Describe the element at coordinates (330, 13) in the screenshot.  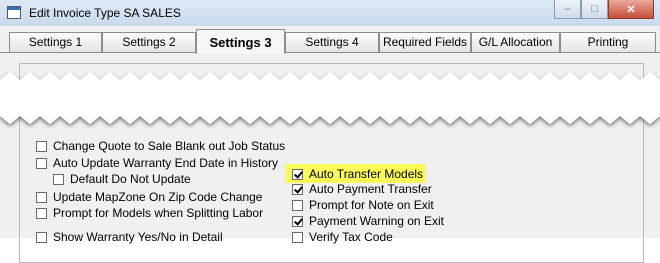
I see `title-bar: Edit Invoice Type SA SALES – □ ✕` at that location.